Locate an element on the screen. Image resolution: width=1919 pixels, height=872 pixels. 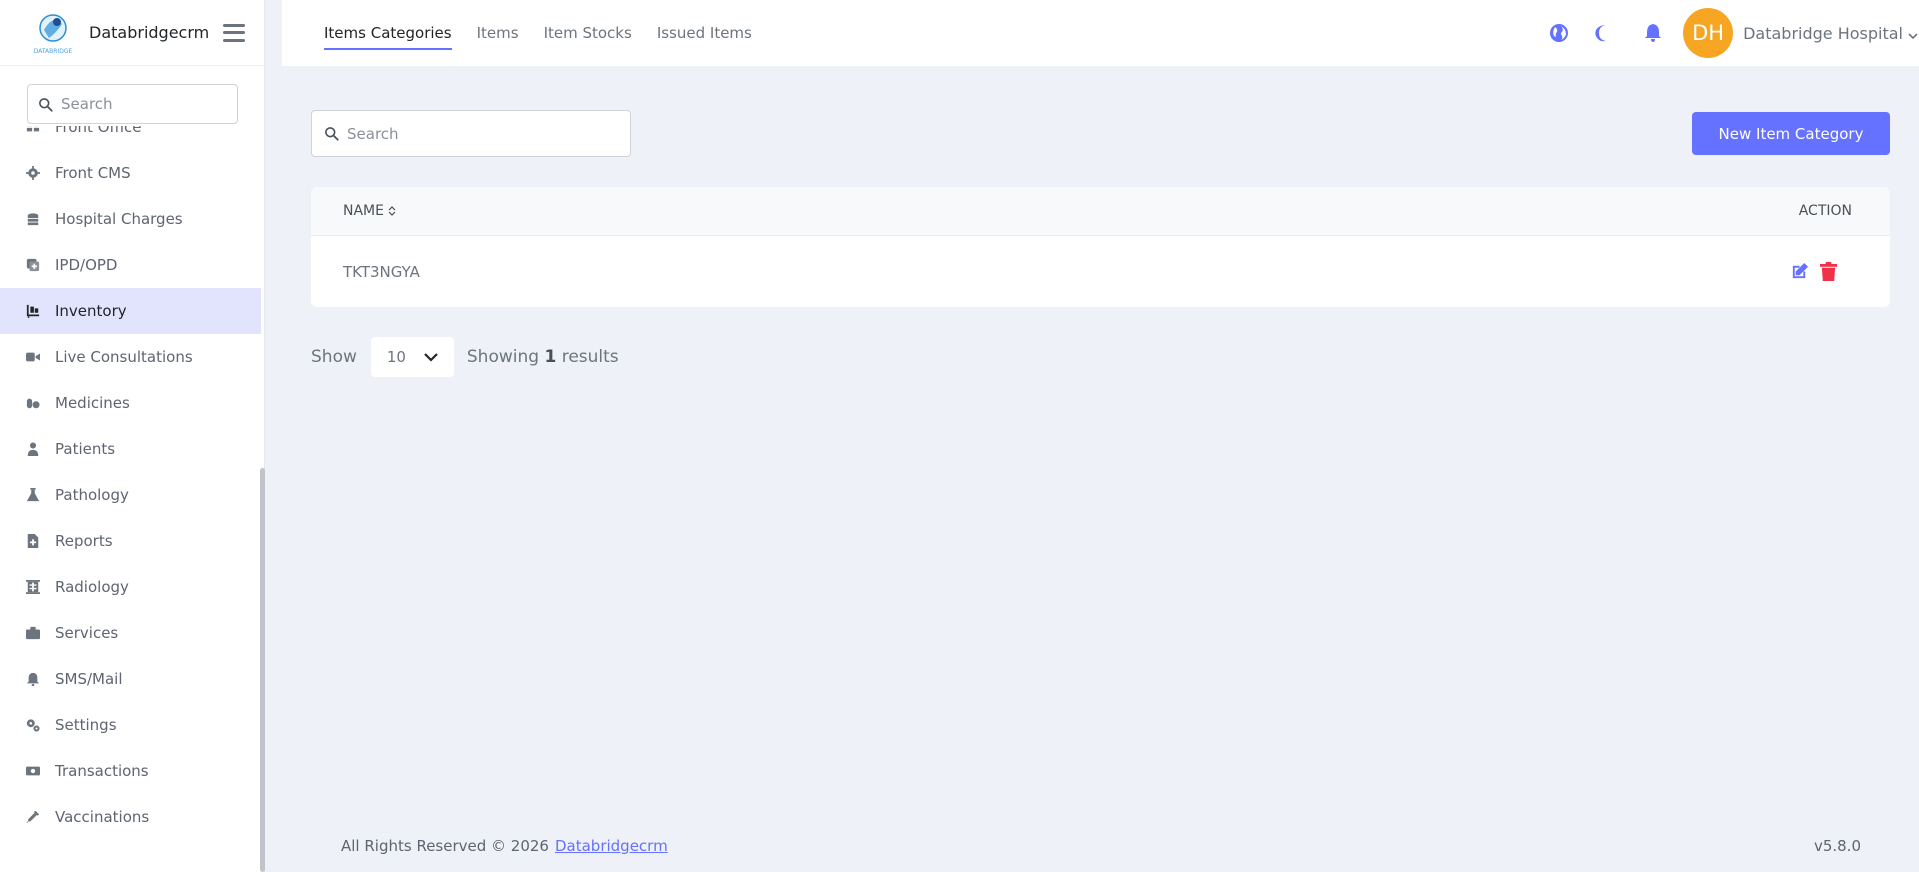
sidebar-item-label: SMS/Mail is located at coordinates (89, 679).